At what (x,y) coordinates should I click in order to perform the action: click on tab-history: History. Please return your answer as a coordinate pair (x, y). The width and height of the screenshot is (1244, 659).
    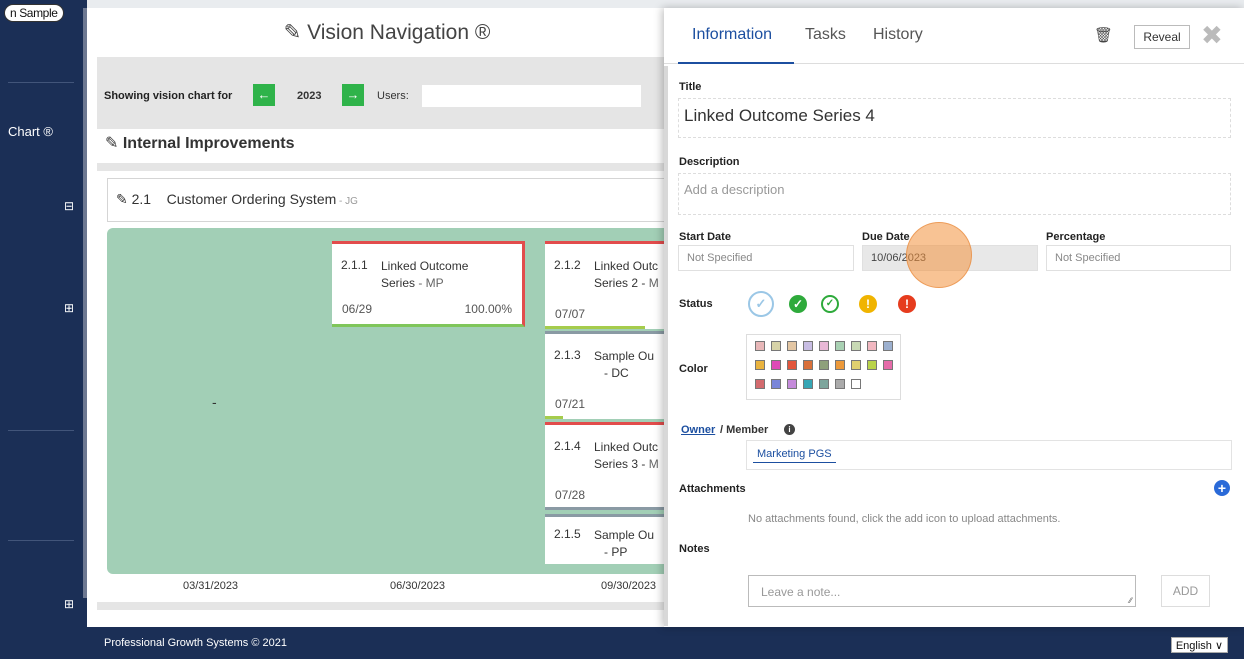
    Looking at the image, I should click on (898, 35).